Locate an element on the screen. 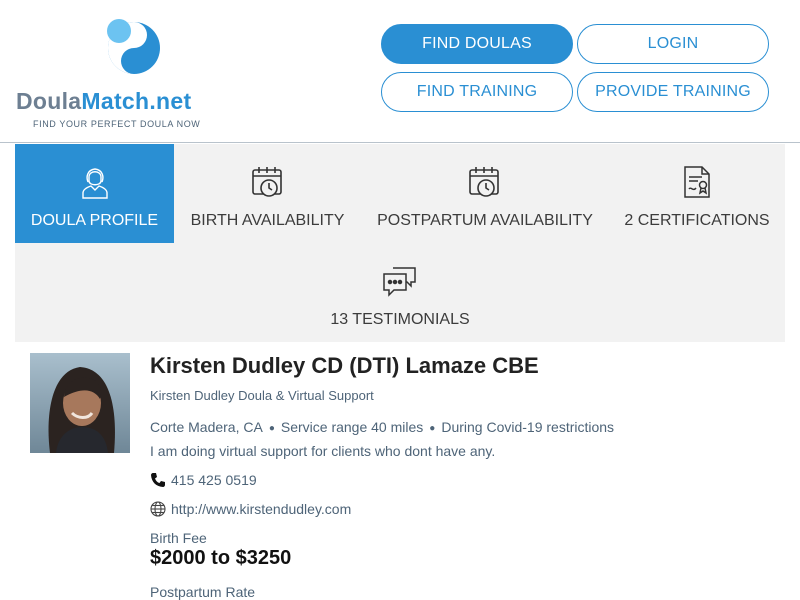 The width and height of the screenshot is (800, 600). birth-fee-label: Birth Fee is located at coordinates (178, 538).